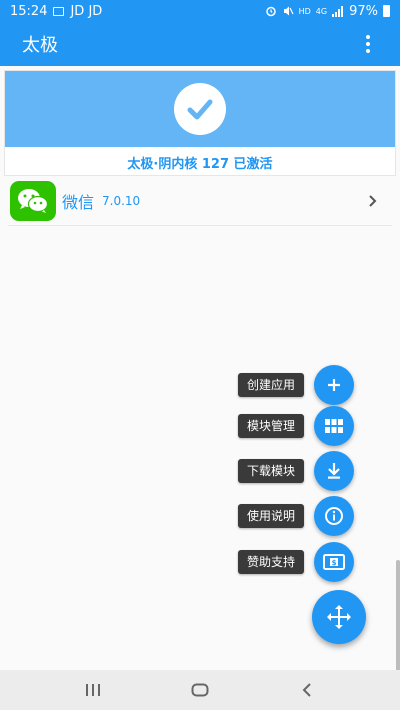 The height and width of the screenshot is (710, 400). Describe the element at coordinates (33, 200) in the screenshot. I see `wechat-icon` at that location.